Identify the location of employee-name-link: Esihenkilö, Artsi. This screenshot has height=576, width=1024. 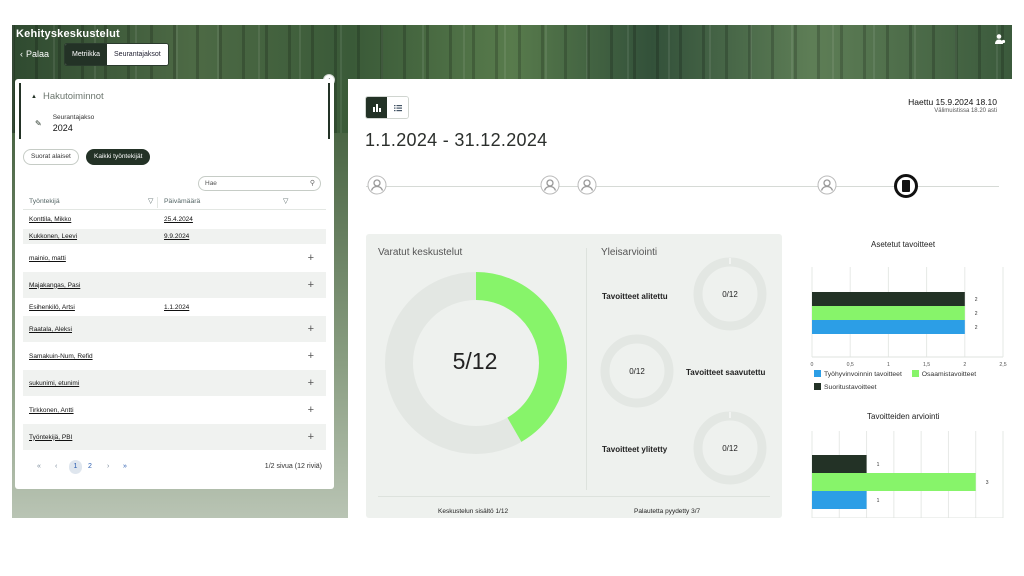
(52, 307).